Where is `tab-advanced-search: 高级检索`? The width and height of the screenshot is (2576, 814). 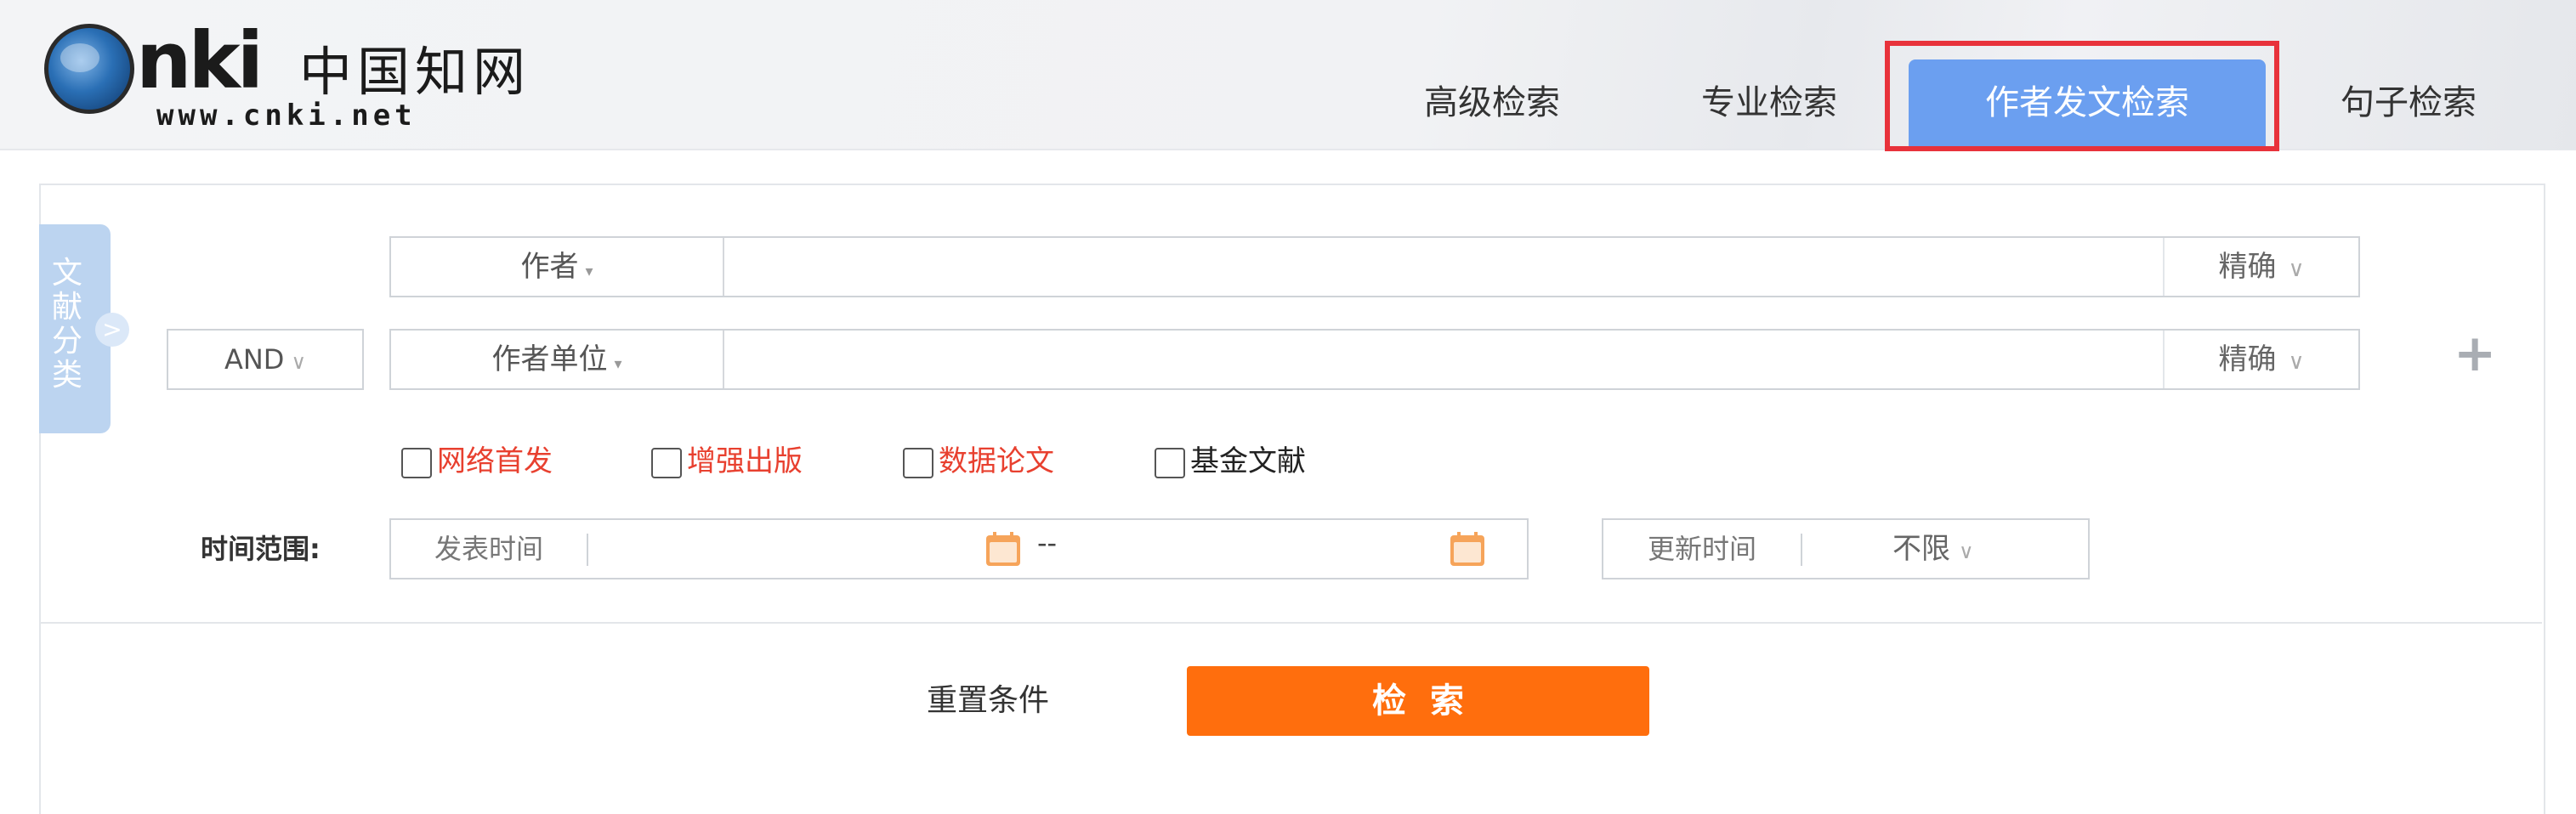
tab-advanced-search: 高级检索 is located at coordinates (1492, 102).